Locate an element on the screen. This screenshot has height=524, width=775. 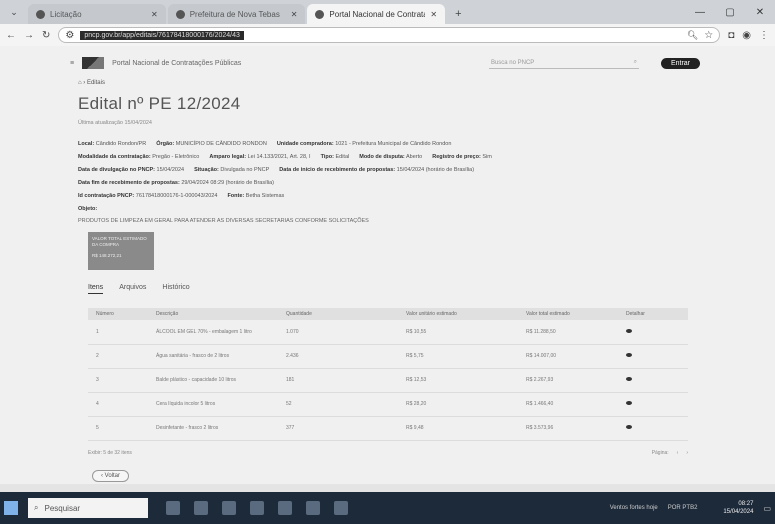
site-name: Portal Nacional de Contratações Públicas is located at coordinates (176, 63).